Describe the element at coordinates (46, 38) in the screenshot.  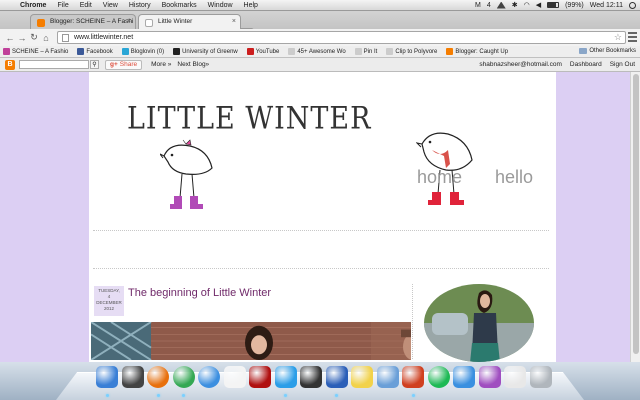
I see `home-icon: ⌂` at that location.